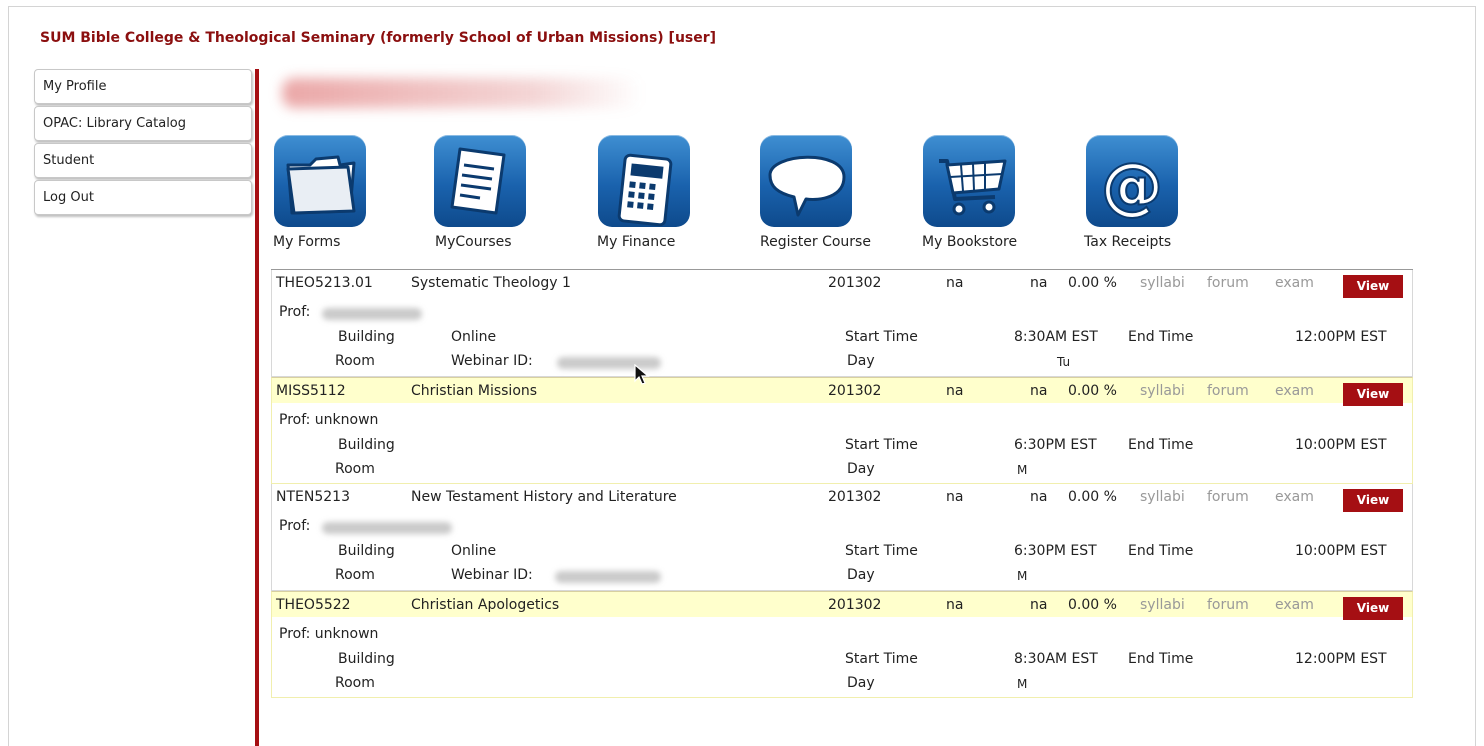 The width and height of the screenshot is (1484, 746). Describe the element at coordinates (642, 374) in the screenshot. I see `mouse-cursor-icon` at that location.